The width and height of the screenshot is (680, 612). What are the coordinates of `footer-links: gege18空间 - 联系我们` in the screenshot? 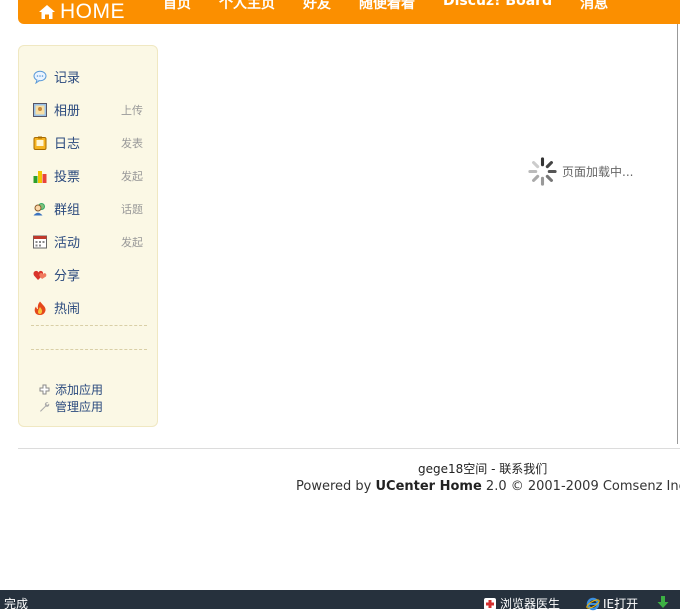 It's located at (482, 468).